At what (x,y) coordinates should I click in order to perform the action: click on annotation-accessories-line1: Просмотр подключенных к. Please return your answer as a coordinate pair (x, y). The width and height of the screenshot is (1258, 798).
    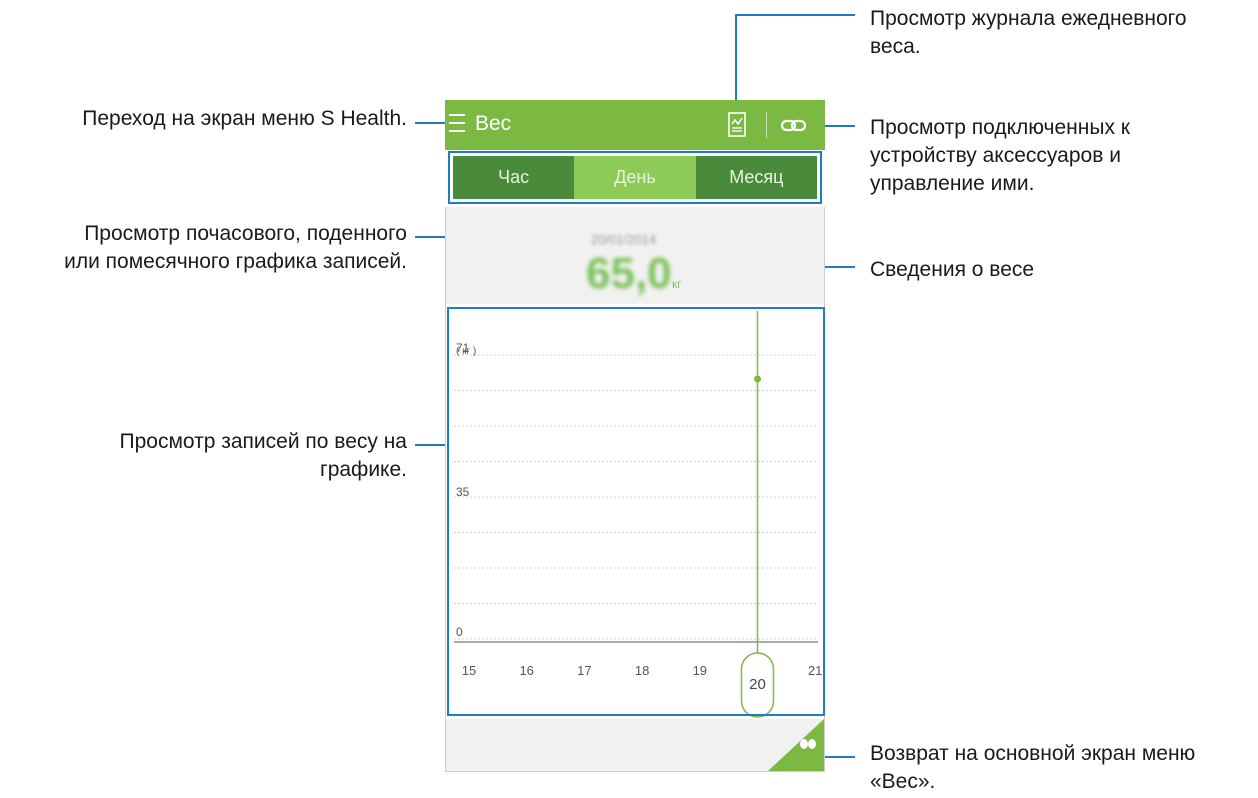
    Looking at the image, I should click on (1000, 127).